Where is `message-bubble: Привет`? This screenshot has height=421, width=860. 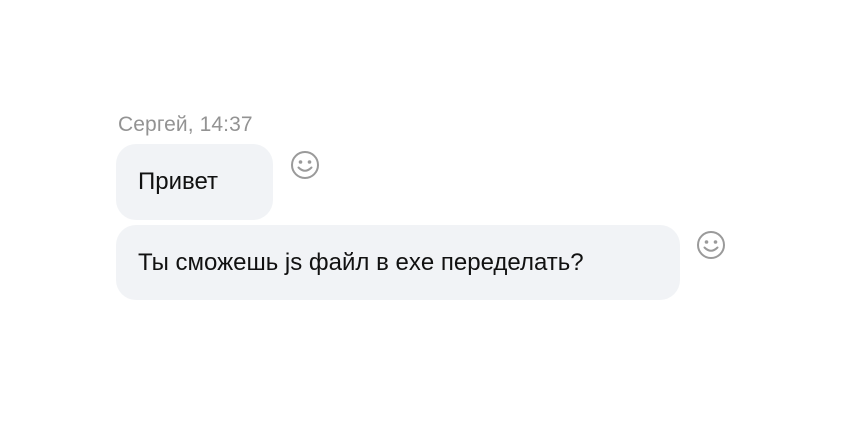 message-bubble: Привет is located at coordinates (194, 182).